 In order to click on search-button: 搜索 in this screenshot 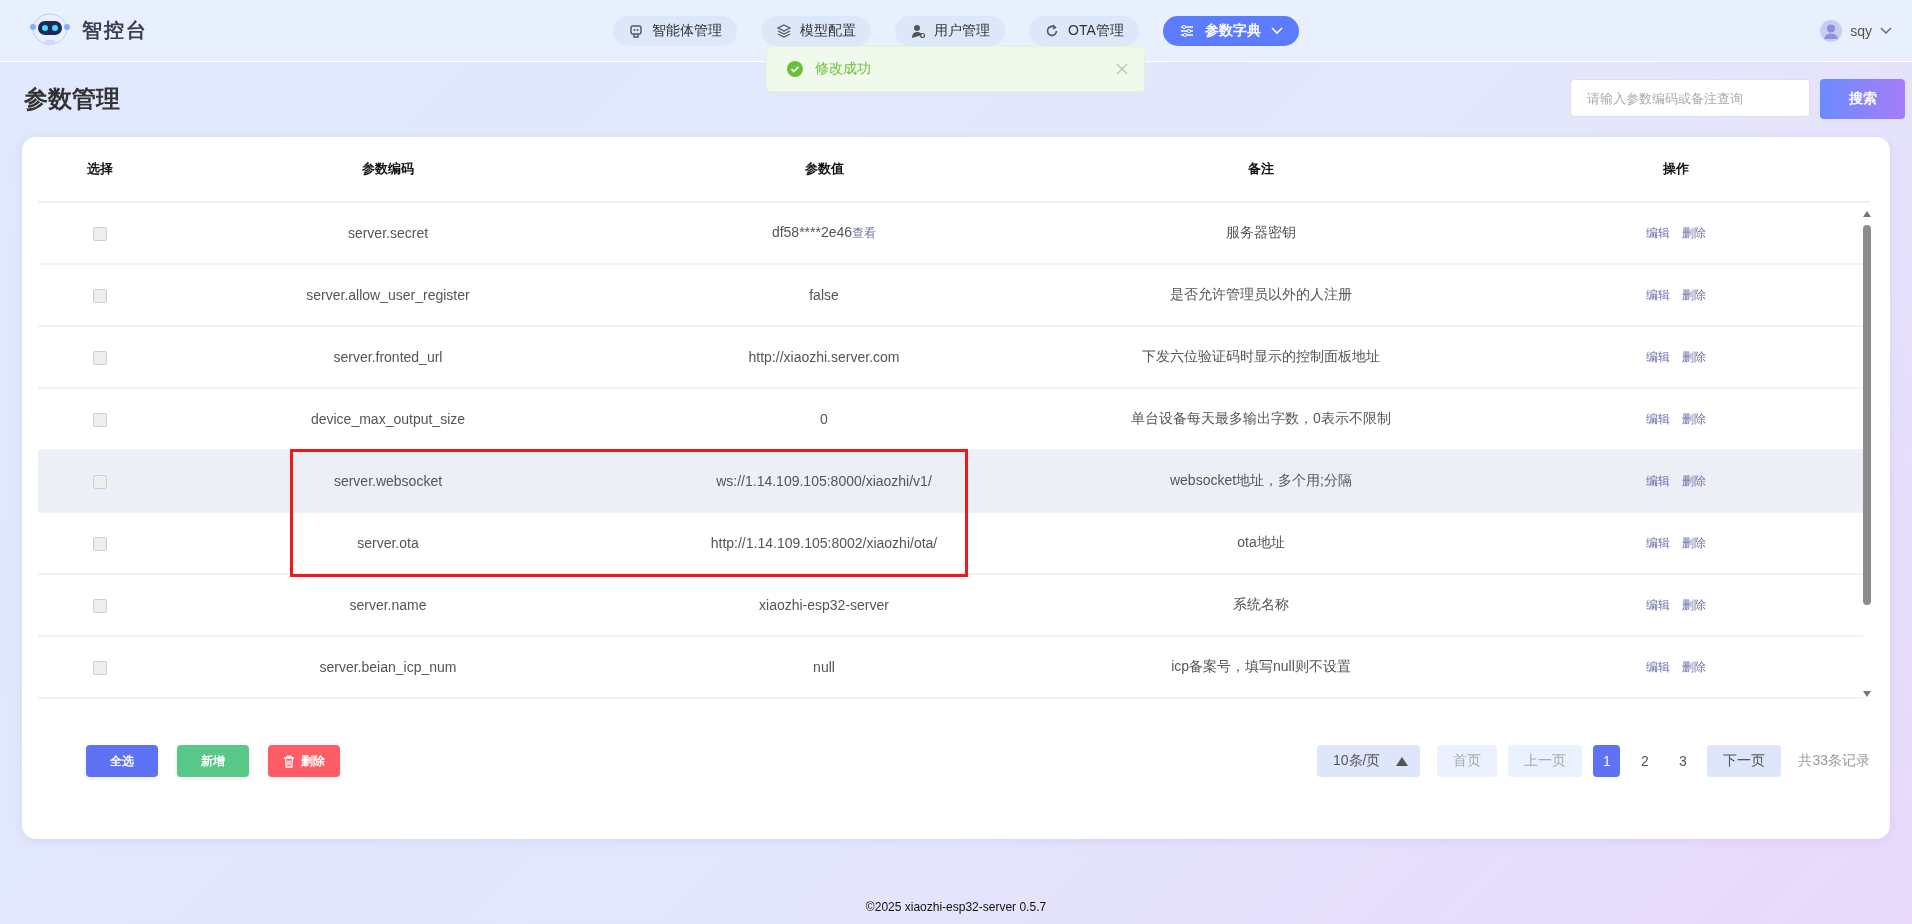, I will do `click(1862, 99)`.